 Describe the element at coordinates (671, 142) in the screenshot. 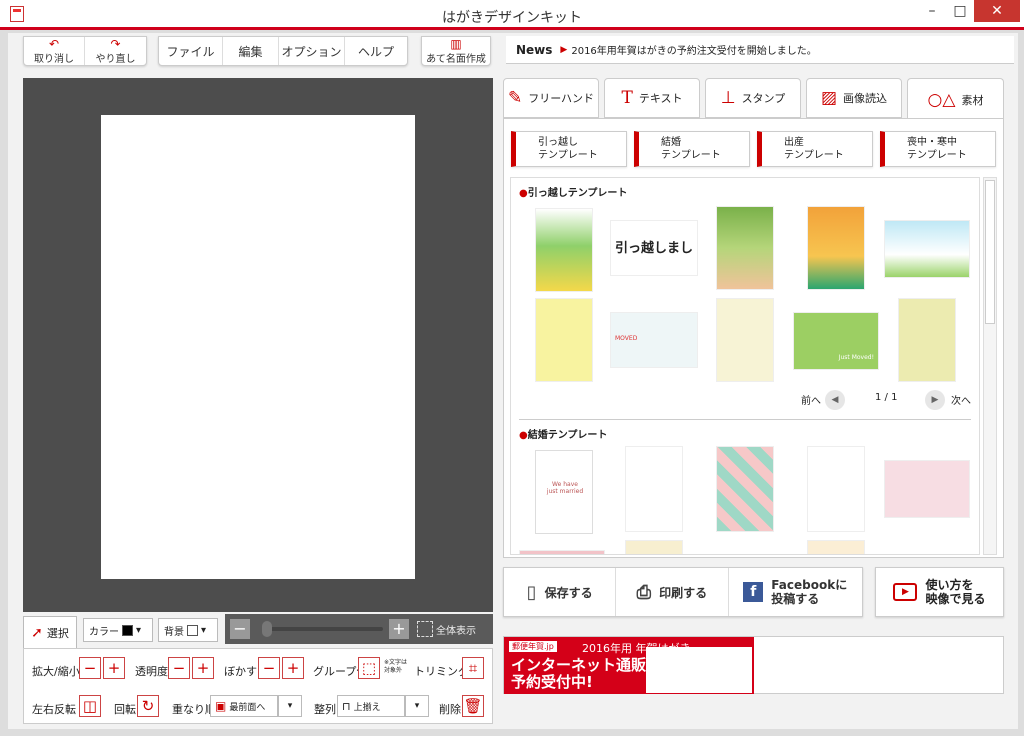

I see `category-wedding-label: 結婚` at that location.